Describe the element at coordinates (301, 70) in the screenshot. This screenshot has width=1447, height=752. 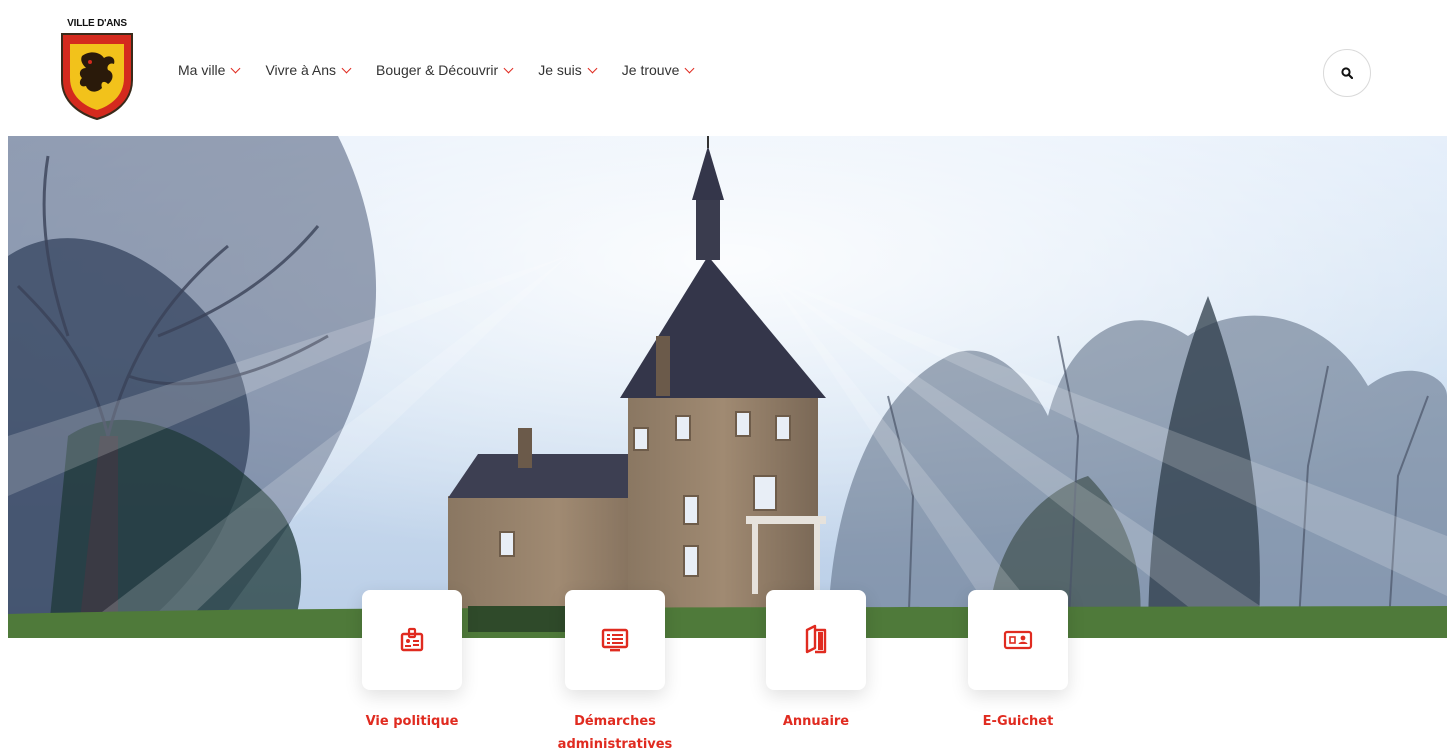
I see `nav-label: Vivre à Ans` at that location.